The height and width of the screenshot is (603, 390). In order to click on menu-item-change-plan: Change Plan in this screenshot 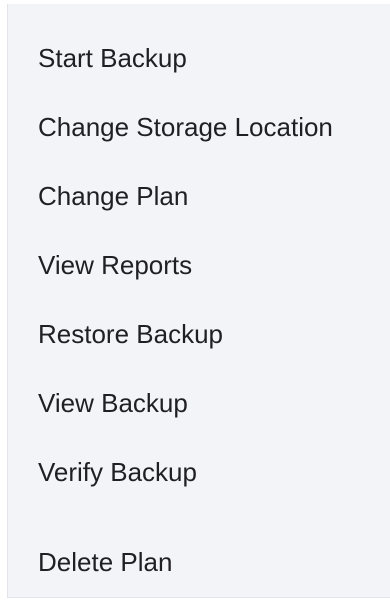, I will do `click(199, 196)`.